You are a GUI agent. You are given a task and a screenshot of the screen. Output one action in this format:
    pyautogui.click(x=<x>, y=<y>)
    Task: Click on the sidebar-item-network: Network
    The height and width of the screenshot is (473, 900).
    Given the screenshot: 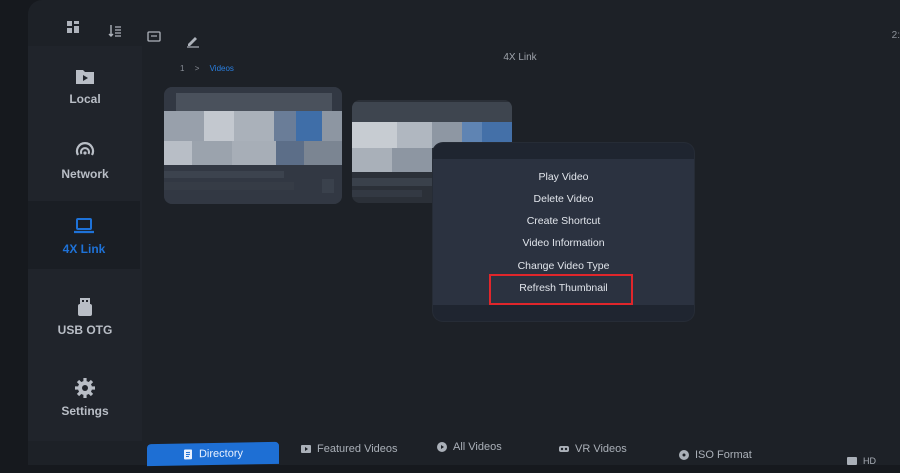 What is the action you would take?
    pyautogui.click(x=85, y=160)
    